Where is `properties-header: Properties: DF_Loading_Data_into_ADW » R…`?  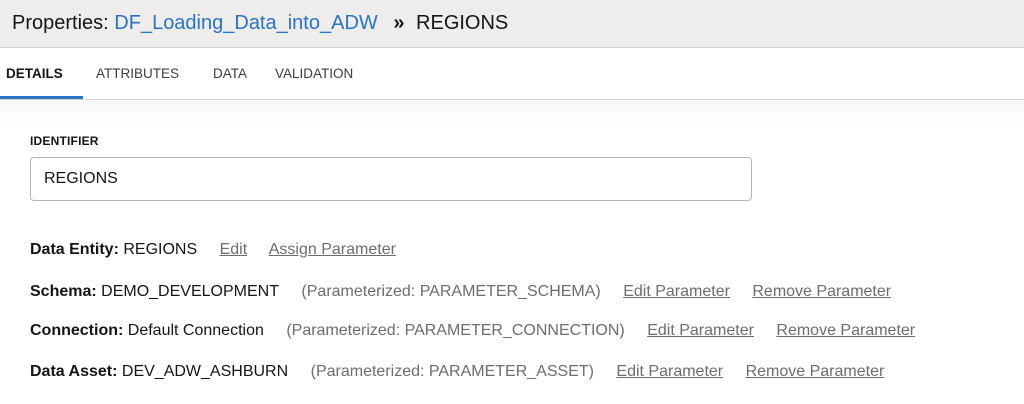
properties-header: Properties: DF_Loading_Data_into_ADW » R… is located at coordinates (512, 24).